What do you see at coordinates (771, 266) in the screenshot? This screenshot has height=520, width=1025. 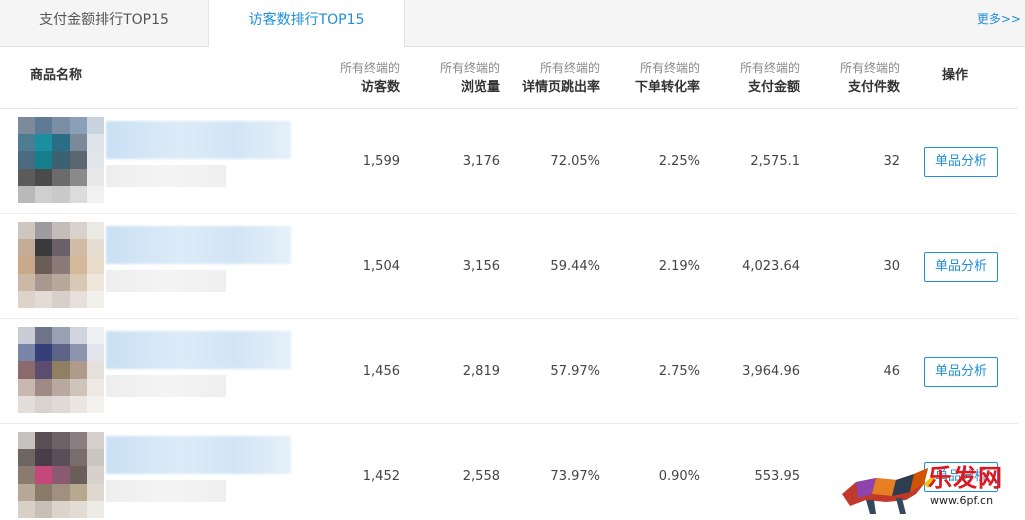 I see `cell-payment-amount: 4,023.64` at bounding box center [771, 266].